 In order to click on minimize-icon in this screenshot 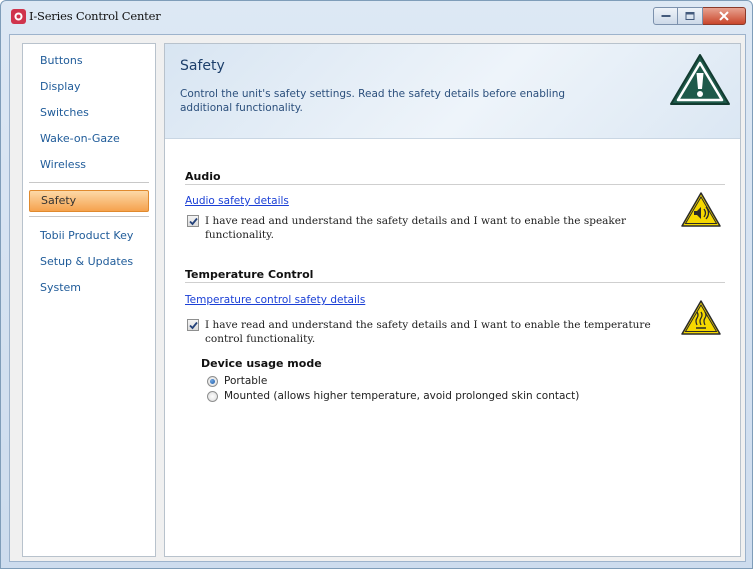, I will do `click(665, 16)`.